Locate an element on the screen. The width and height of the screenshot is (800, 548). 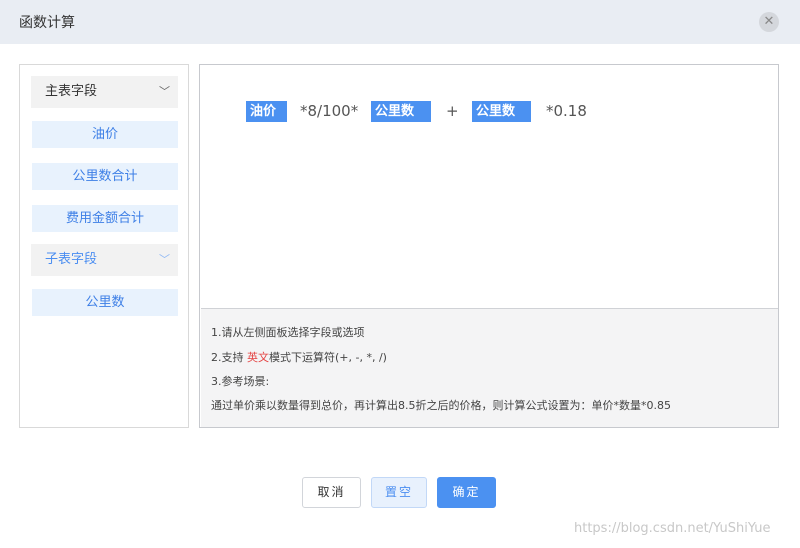
dialog-header: 函数计算 ✕ is located at coordinates (400, 22).